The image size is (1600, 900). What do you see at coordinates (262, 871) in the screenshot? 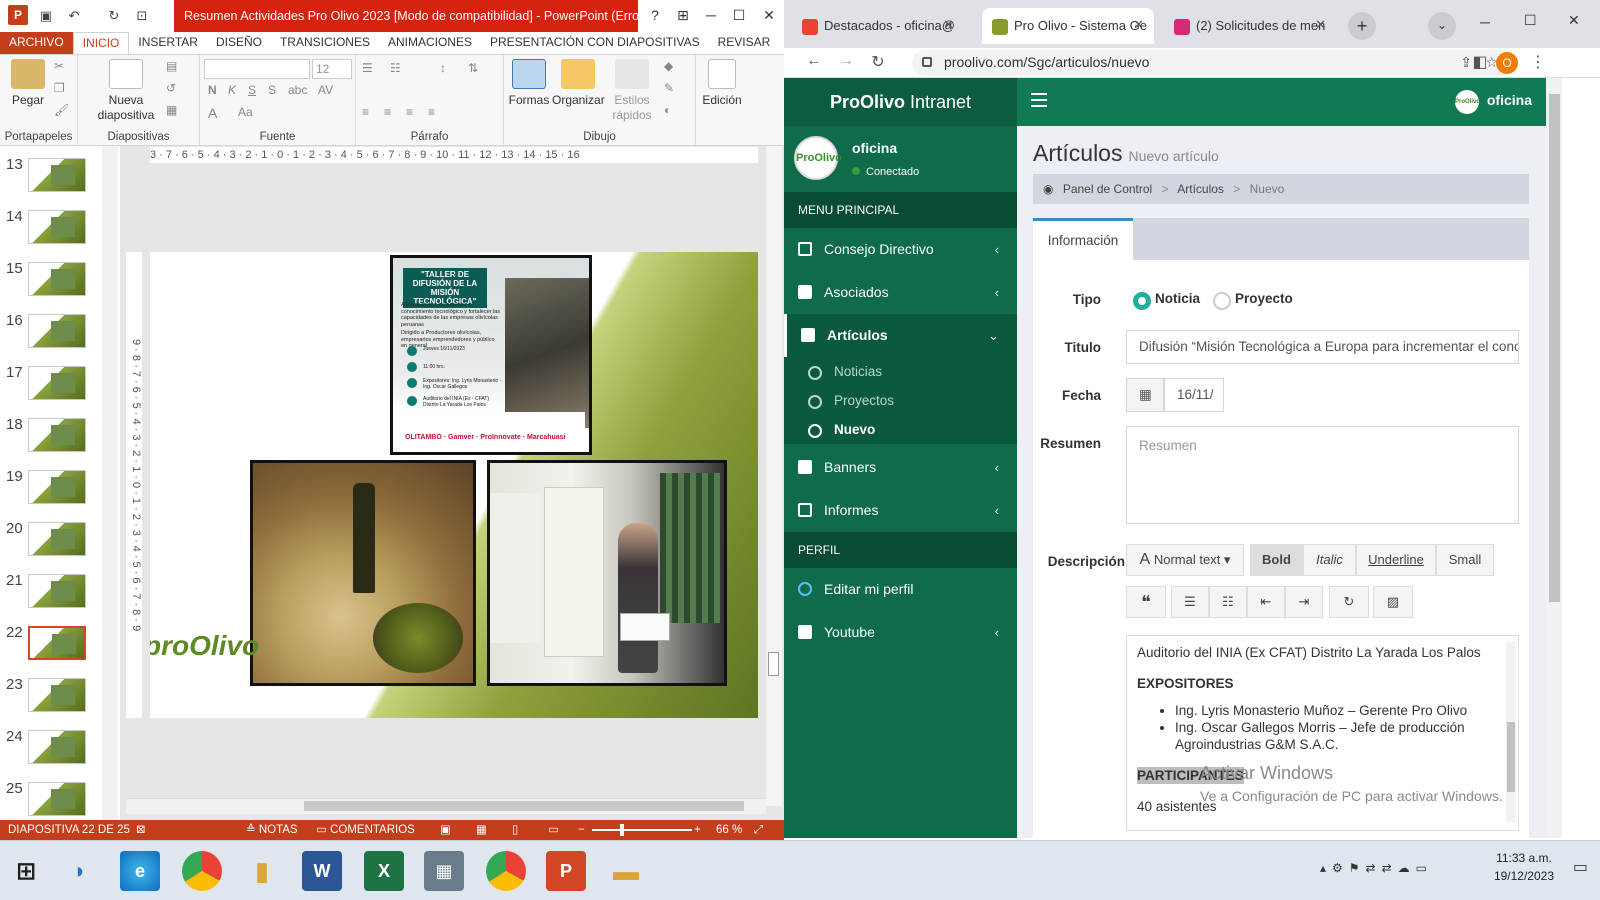
I see `files-icon: ▮` at bounding box center [262, 871].